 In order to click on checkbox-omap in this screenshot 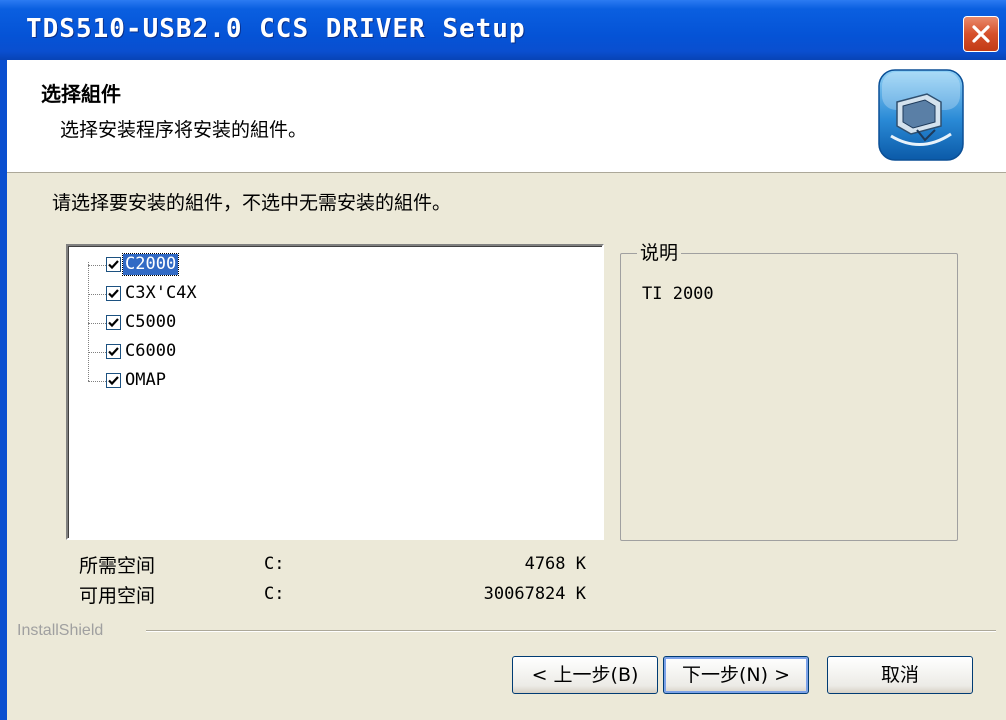, I will do `click(113, 380)`.